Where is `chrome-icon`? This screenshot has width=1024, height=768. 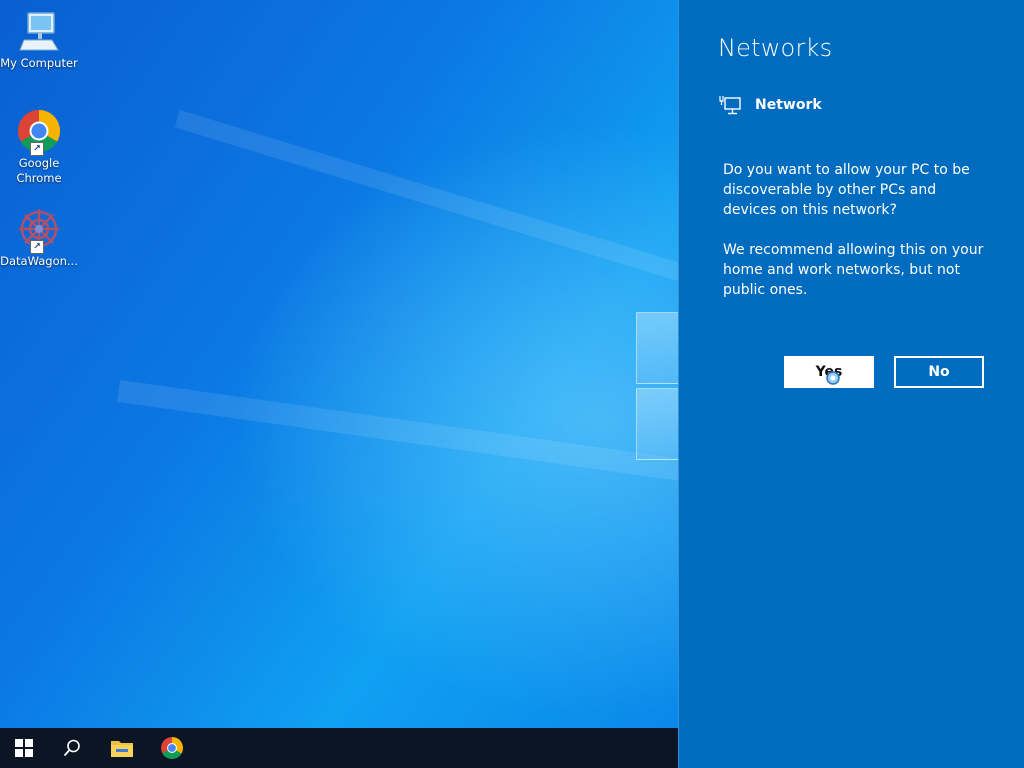
chrome-icon is located at coordinates (172, 748).